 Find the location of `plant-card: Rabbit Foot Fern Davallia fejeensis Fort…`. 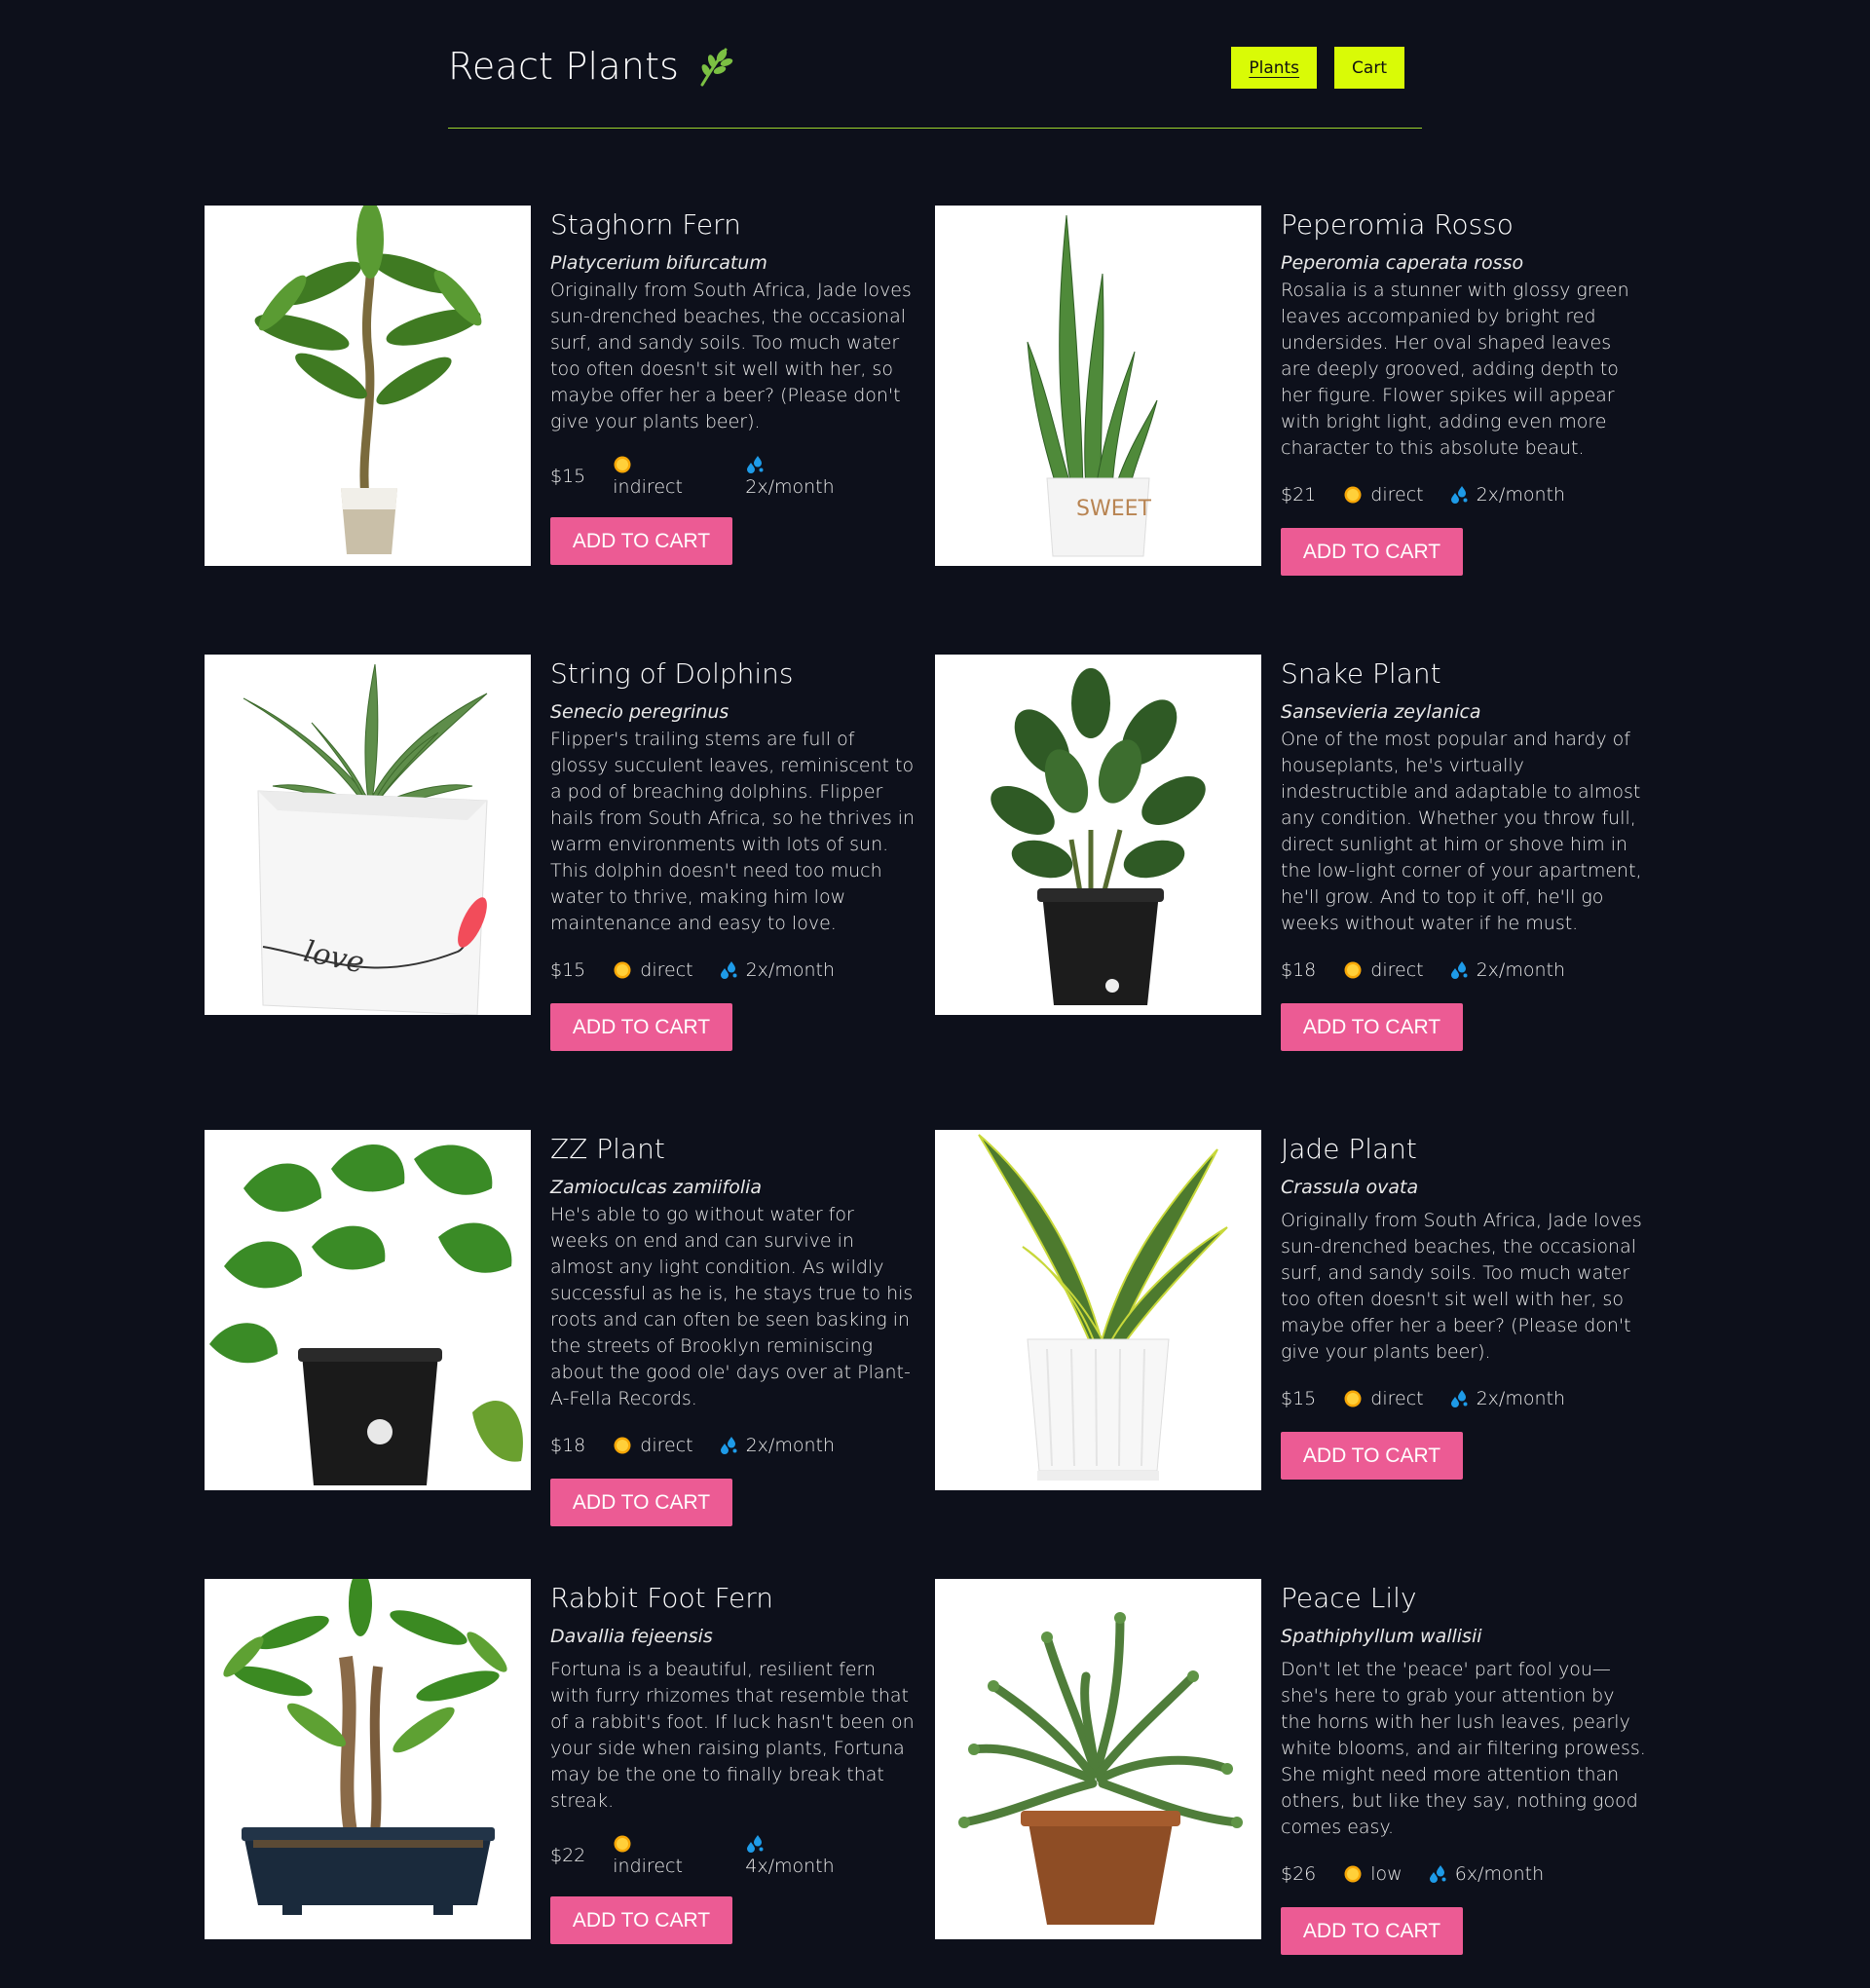

plant-card: Rabbit Foot Fern Davallia fejeensis Fort… is located at coordinates (565, 1761).